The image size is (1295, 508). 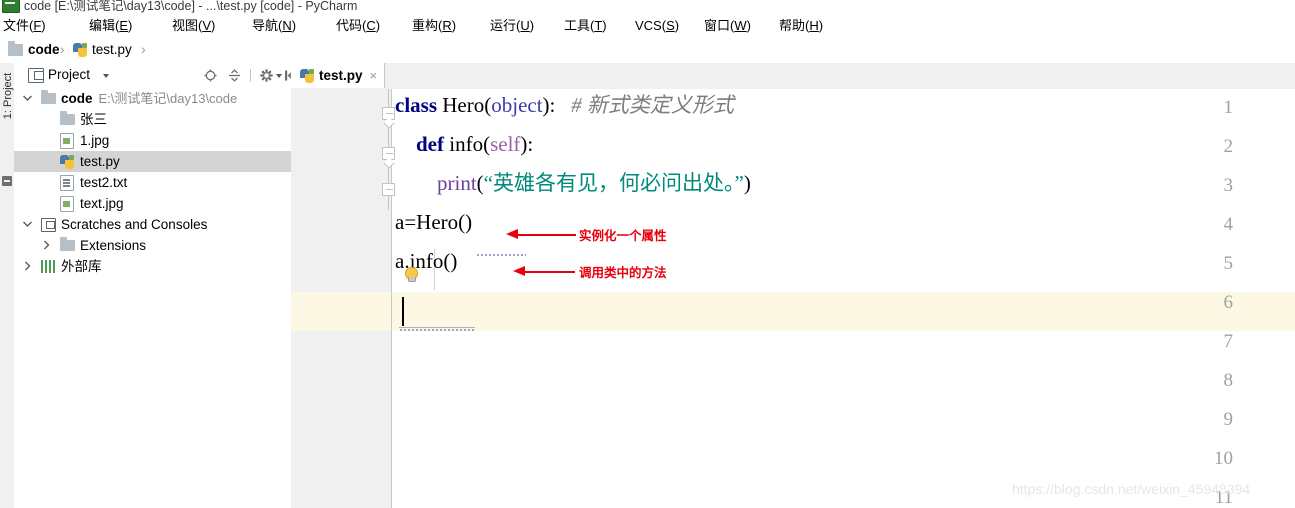 What do you see at coordinates (647, 50) in the screenshot?
I see `breadcrumb: code › test.py ›` at bounding box center [647, 50].